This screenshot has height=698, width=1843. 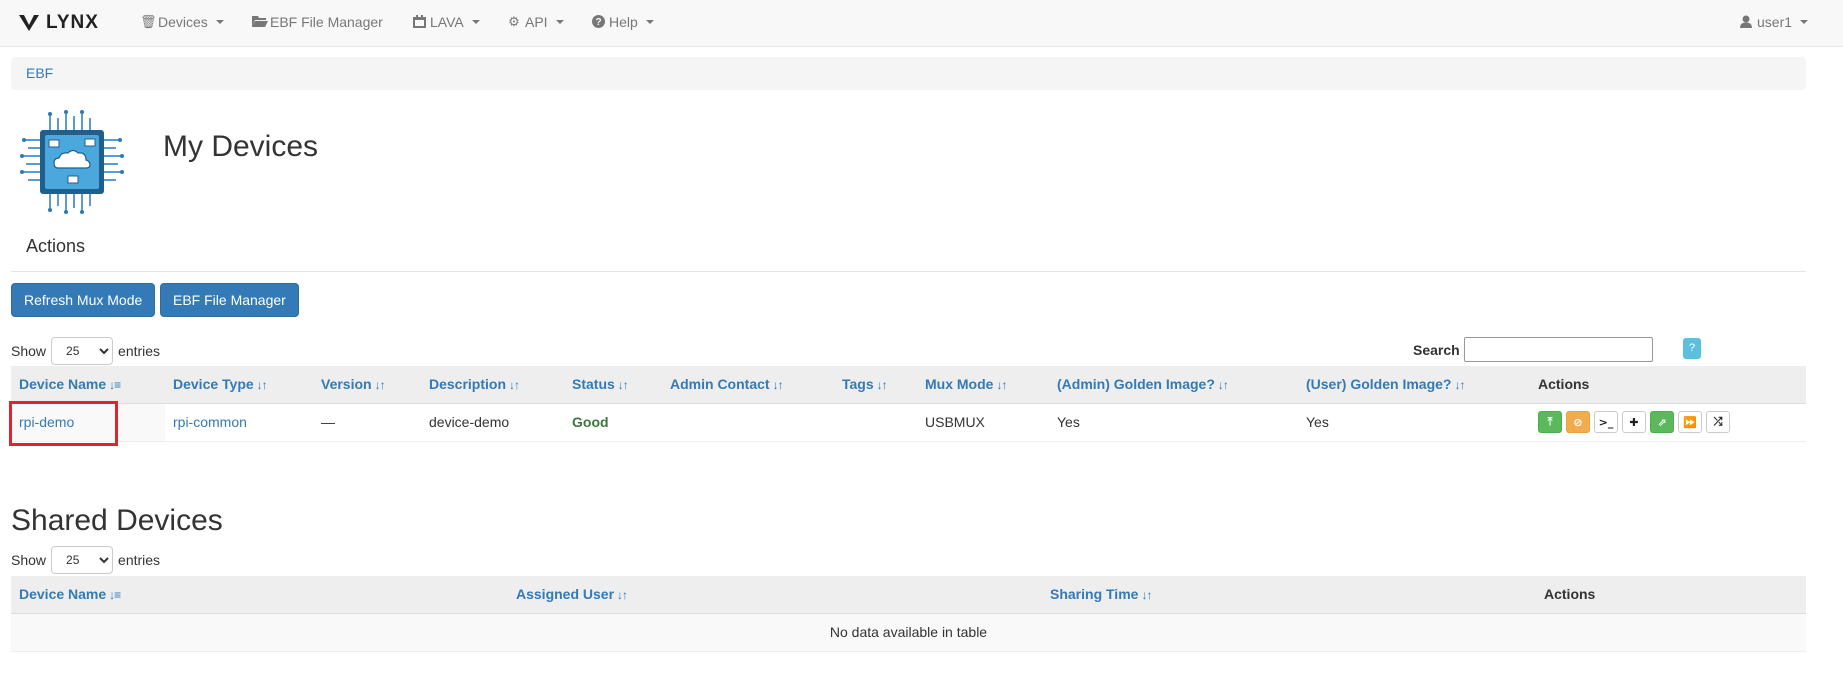 What do you see at coordinates (492, 385) in the screenshot?
I see `col-description: Description ↓↑` at bounding box center [492, 385].